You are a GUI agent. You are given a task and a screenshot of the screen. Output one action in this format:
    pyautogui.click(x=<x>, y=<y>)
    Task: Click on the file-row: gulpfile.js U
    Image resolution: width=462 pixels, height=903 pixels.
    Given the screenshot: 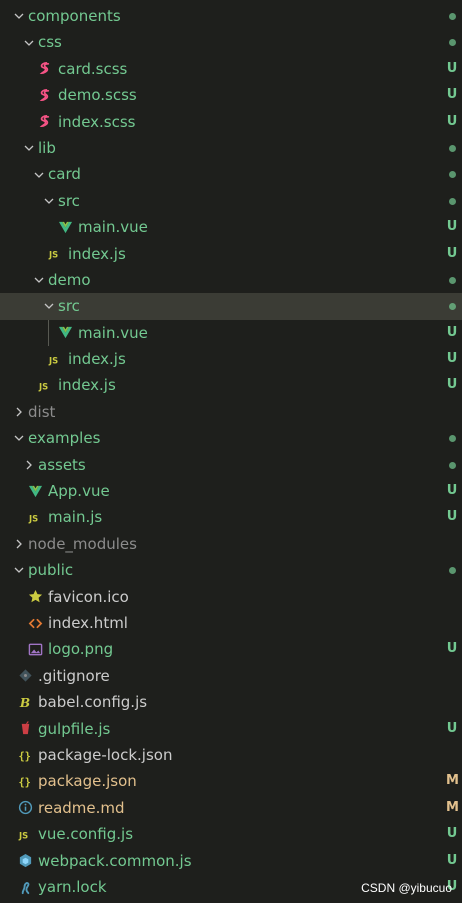 What is the action you would take?
    pyautogui.click(x=231, y=729)
    